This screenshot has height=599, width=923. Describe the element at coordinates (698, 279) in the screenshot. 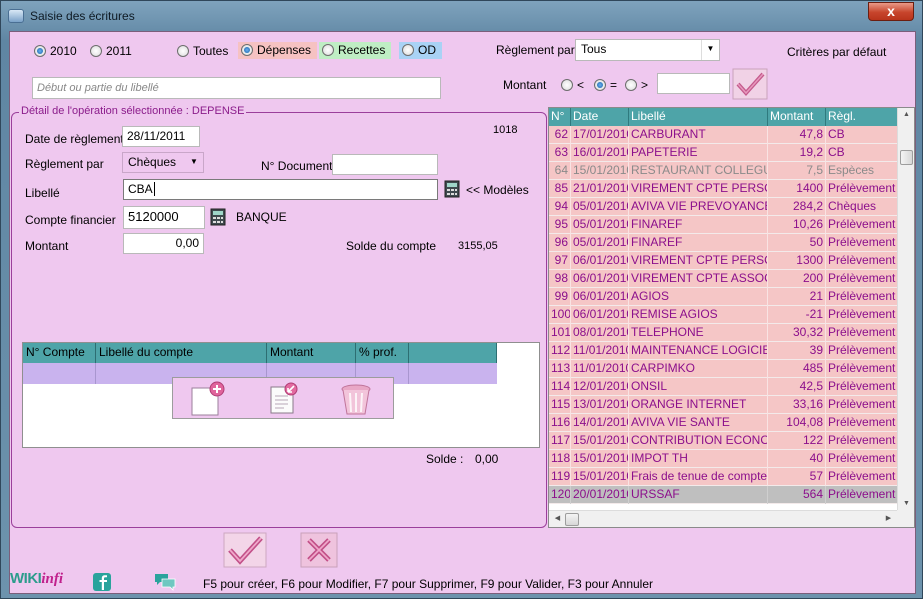

I see `entry-libelle: VIREMENT CPTE ASSOCIE` at that location.